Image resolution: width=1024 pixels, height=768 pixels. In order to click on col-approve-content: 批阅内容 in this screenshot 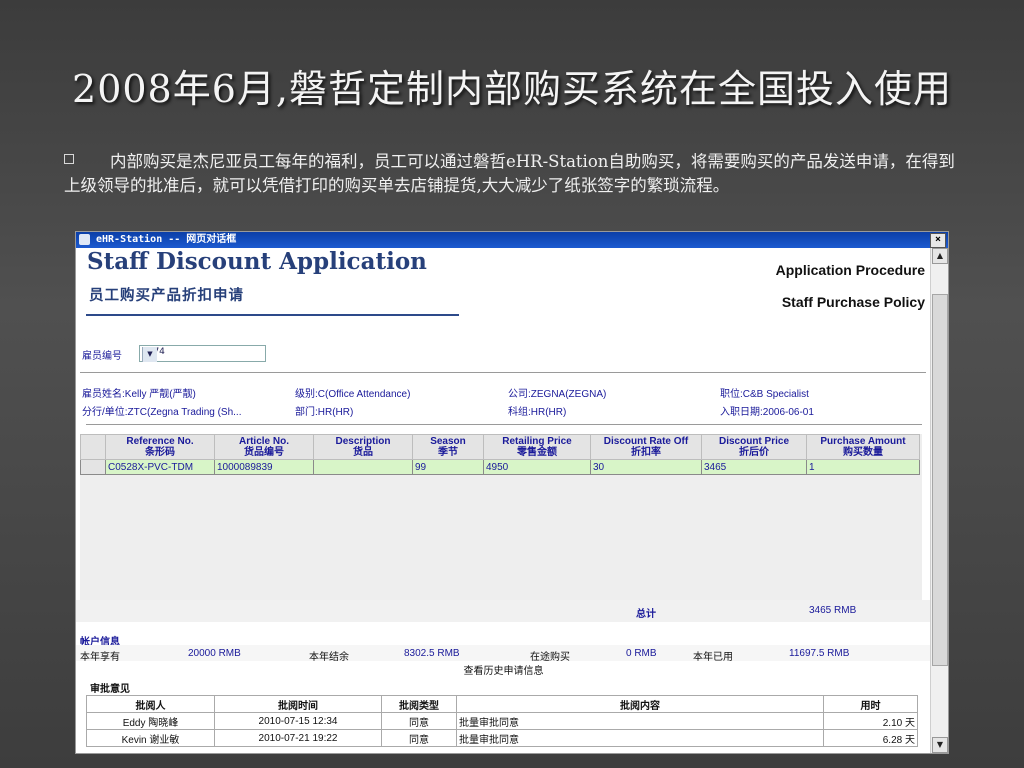, I will do `click(640, 704)`.